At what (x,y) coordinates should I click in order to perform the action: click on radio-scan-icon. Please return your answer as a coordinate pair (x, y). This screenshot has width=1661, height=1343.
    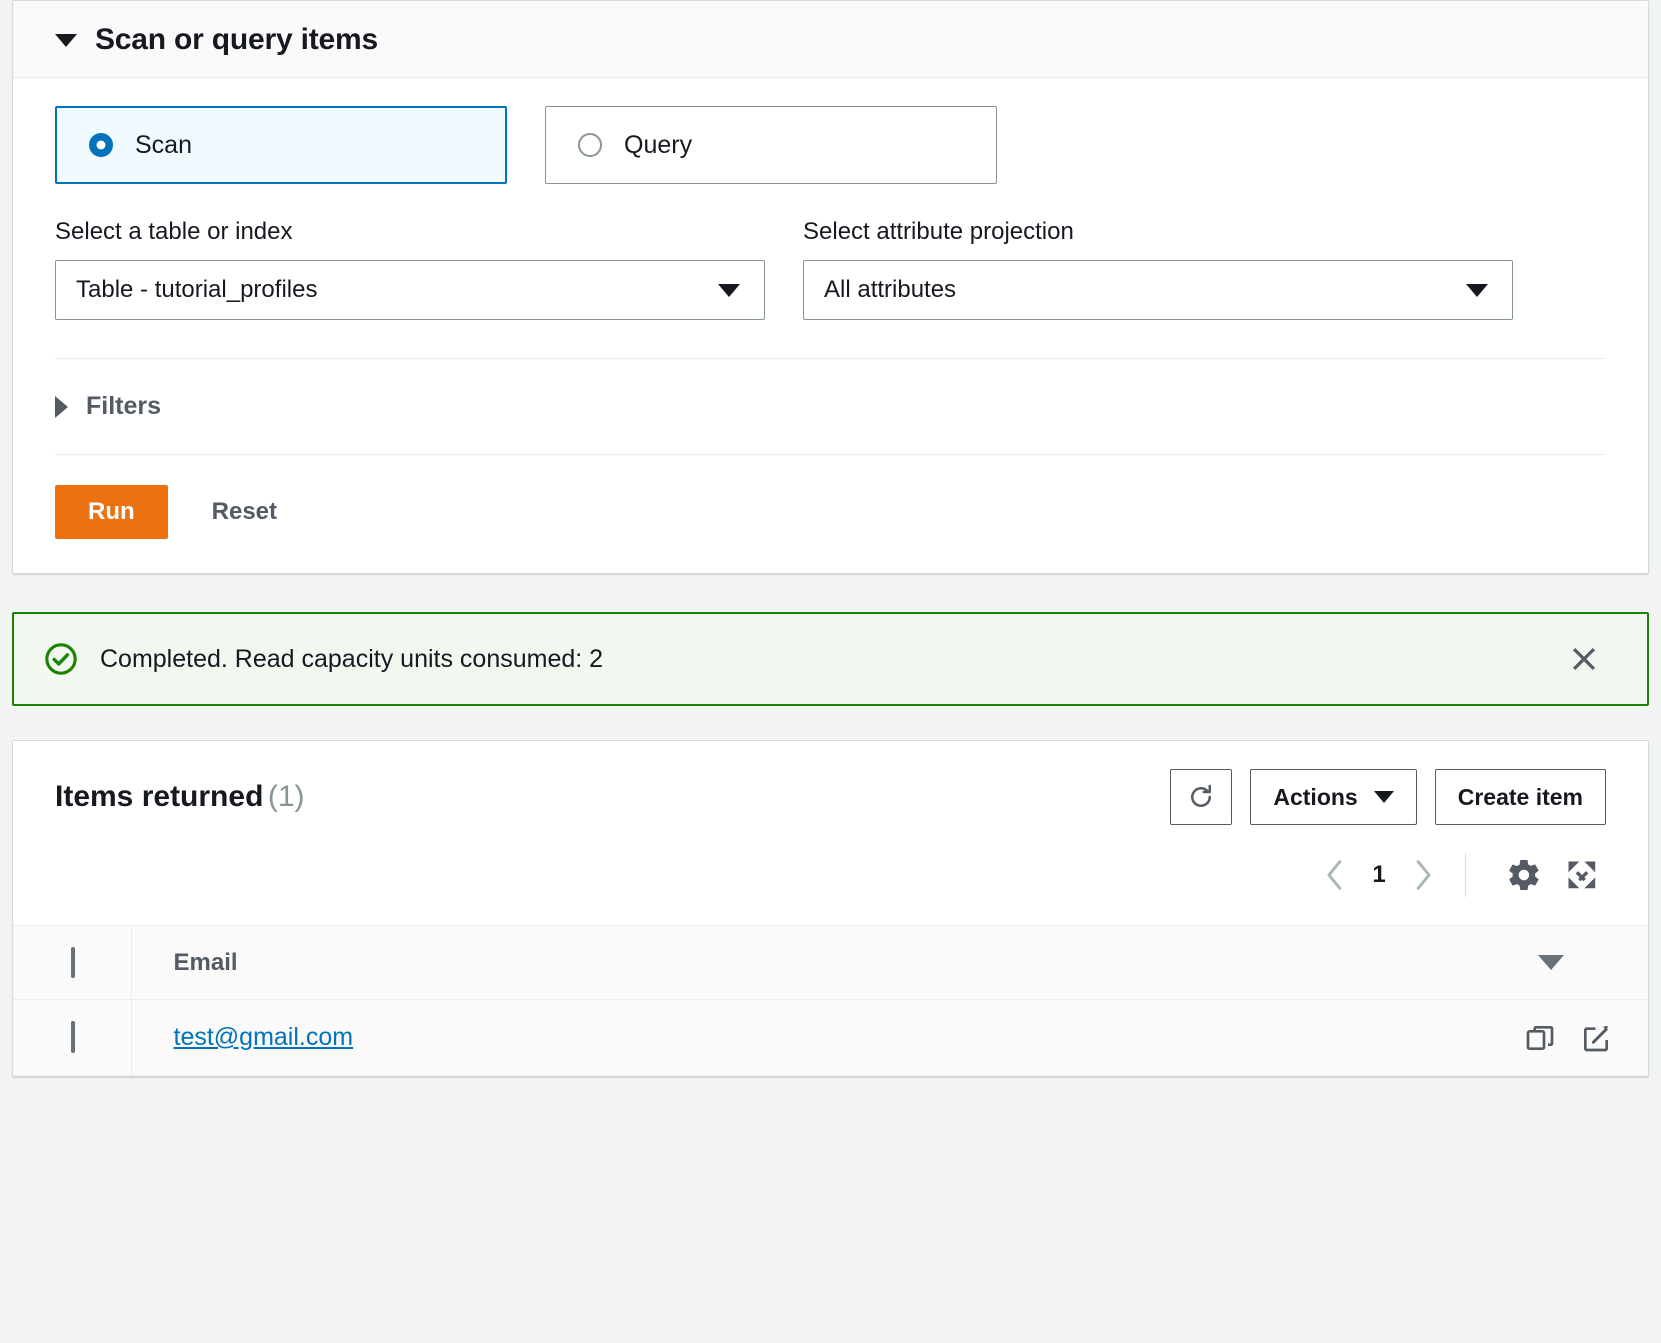
    Looking at the image, I should click on (101, 145).